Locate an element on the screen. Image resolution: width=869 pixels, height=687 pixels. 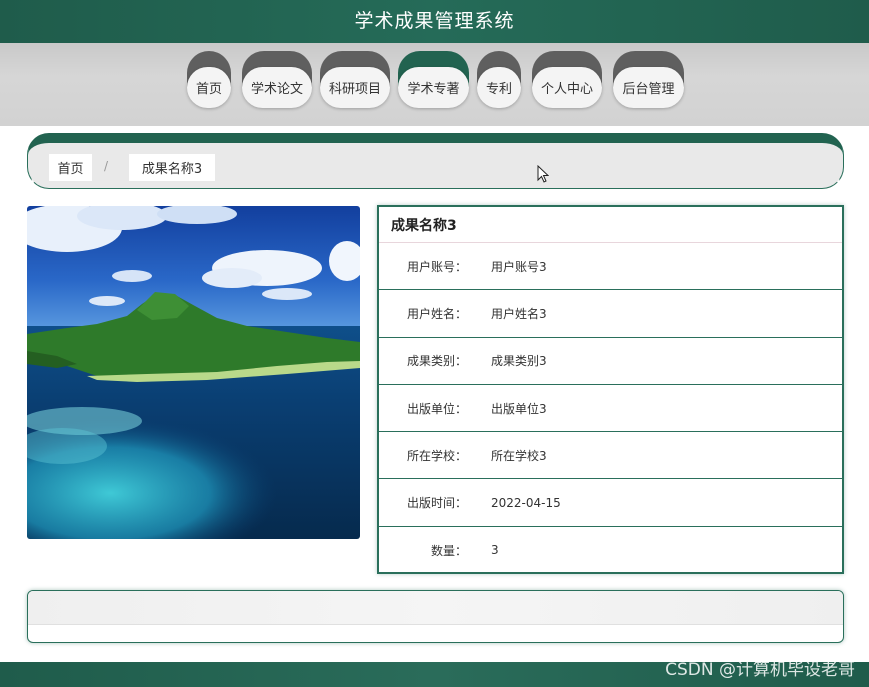
field-value: 3 is located at coordinates (495, 550).